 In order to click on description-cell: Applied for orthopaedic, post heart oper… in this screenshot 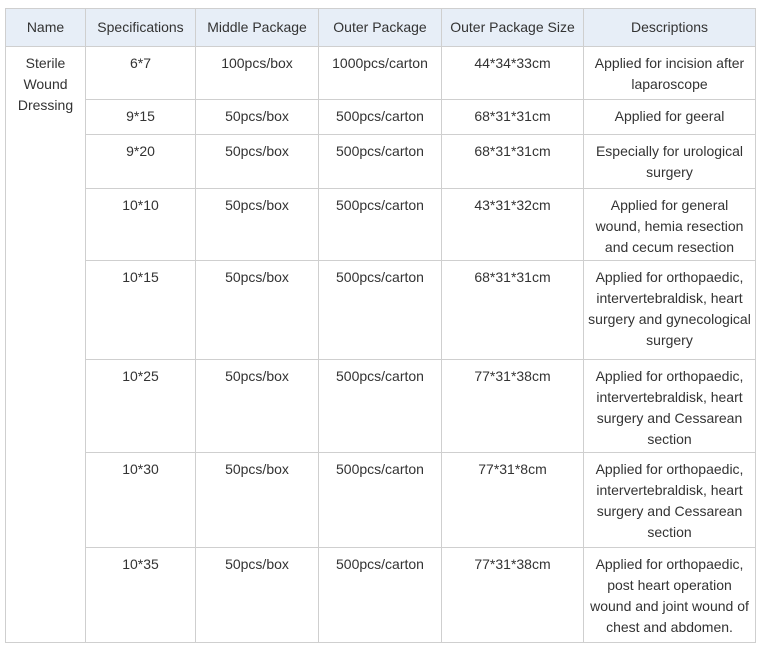, I will do `click(669, 595)`.